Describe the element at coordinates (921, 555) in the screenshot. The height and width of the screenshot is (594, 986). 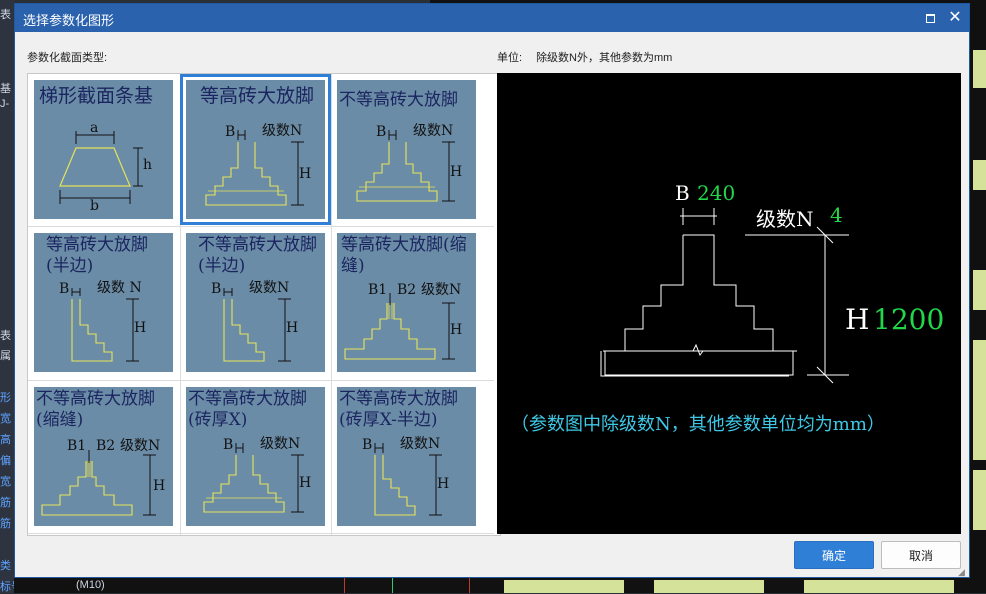
I see `cancel-button: 取消` at that location.